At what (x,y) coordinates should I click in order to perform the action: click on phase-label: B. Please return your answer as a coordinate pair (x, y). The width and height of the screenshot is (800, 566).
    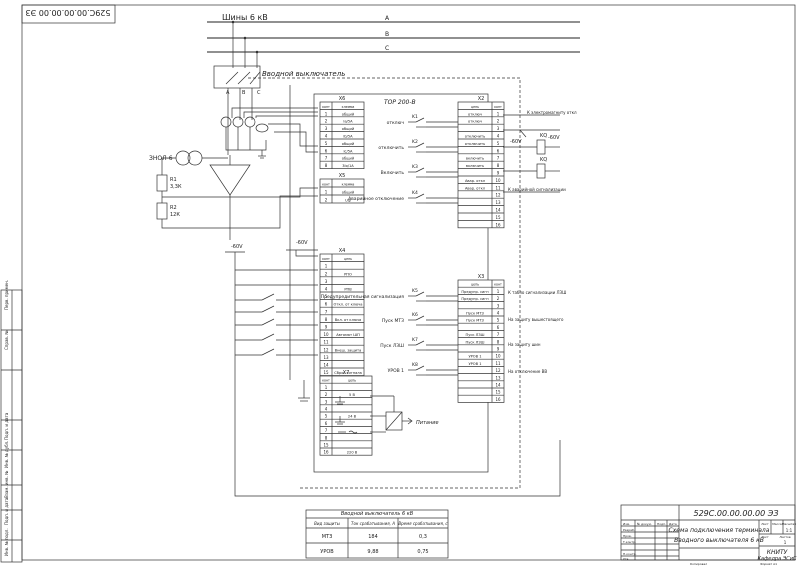
    Looking at the image, I should click on (387, 34).